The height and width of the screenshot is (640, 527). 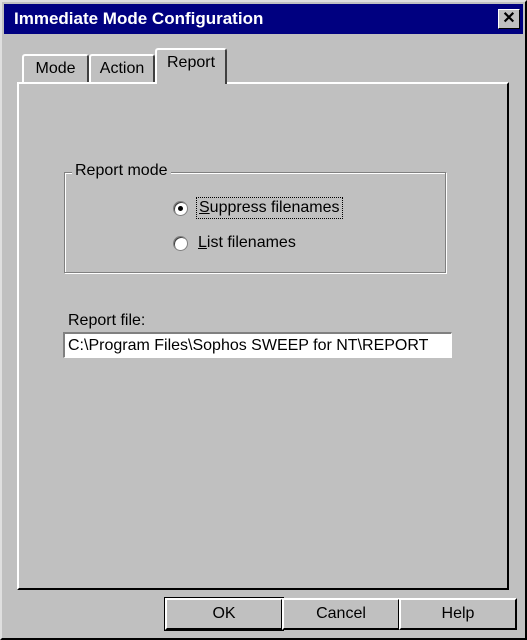 I want to click on tab-mode-label: Mode, so click(x=55, y=68).